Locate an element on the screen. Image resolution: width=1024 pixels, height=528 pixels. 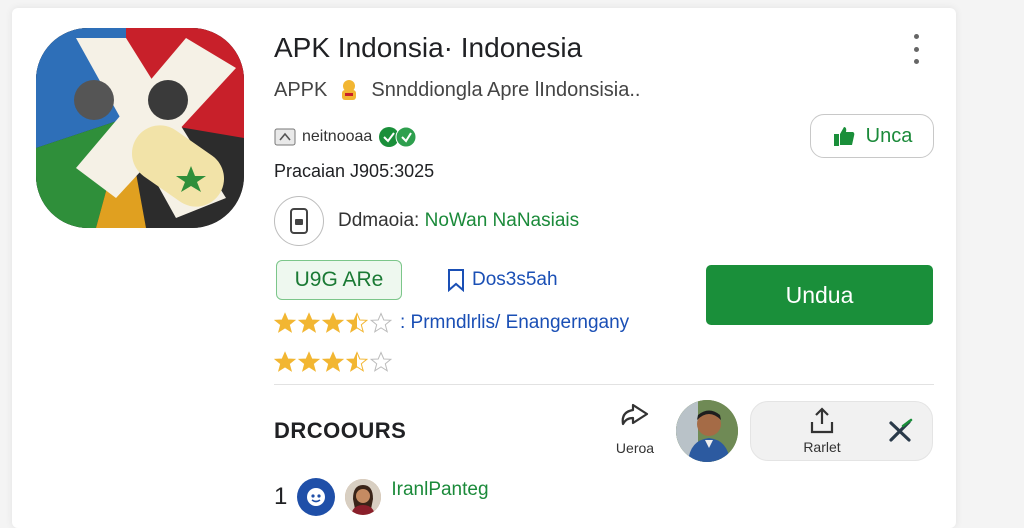
device-compat-text: Ddmaoia: NoWan NaNasiais is located at coordinates (458, 221).